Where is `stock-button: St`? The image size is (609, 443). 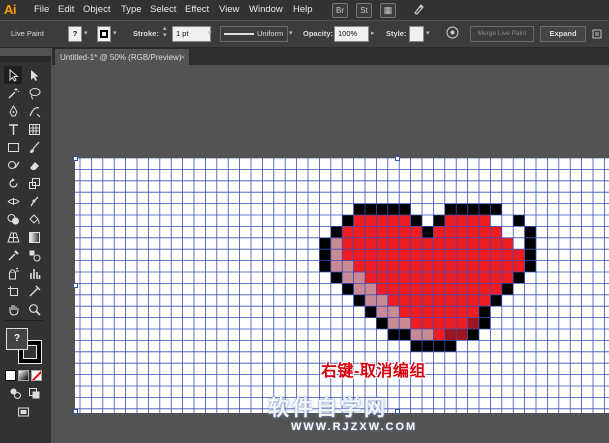
stock-button: St is located at coordinates (364, 10).